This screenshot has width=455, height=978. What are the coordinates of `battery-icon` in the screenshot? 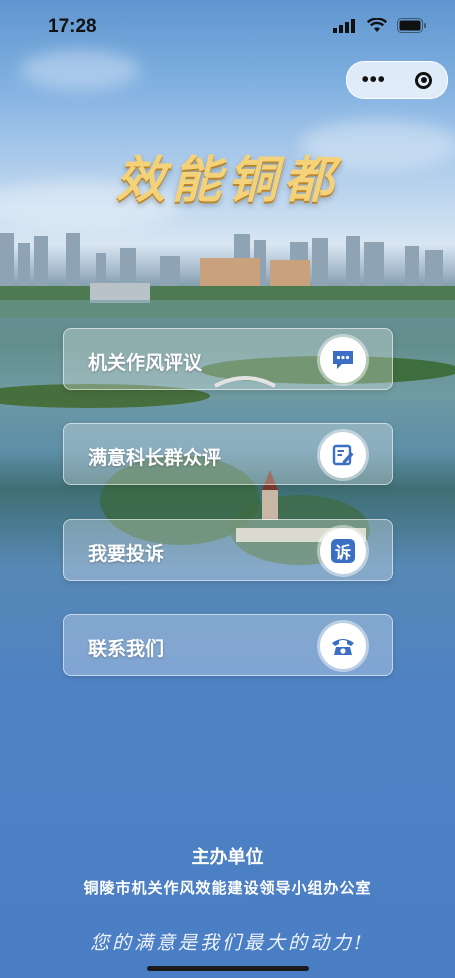 It's located at (411, 25).